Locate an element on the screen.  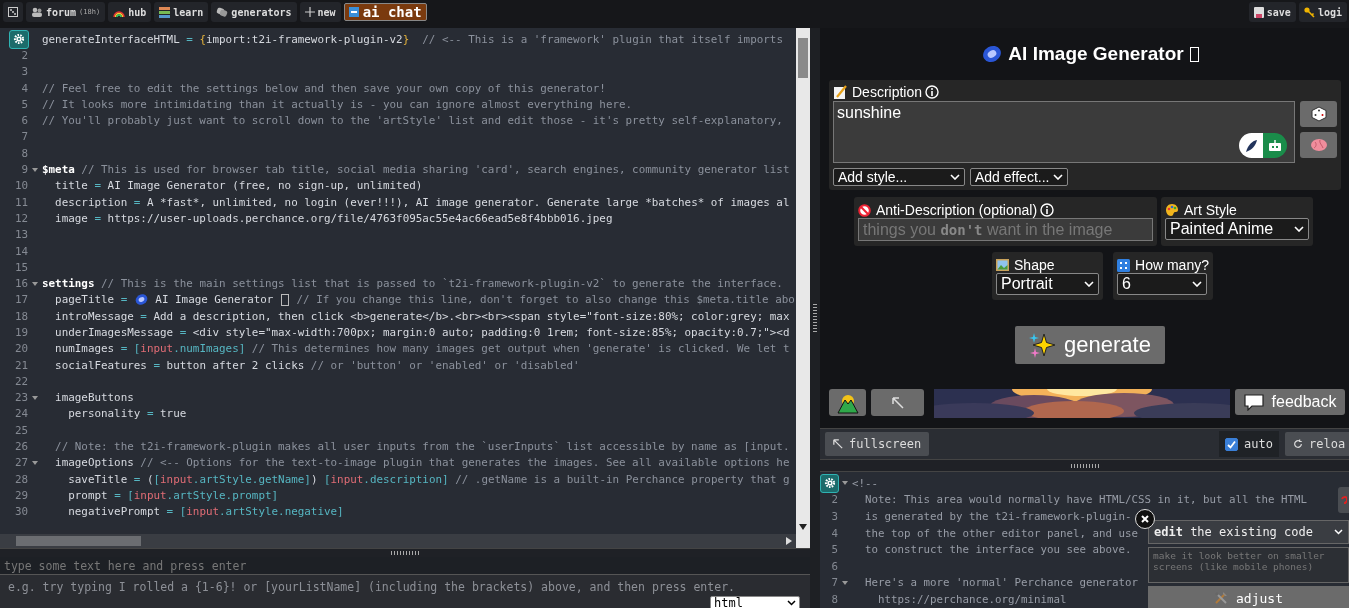
right-arrow-icon is located at coordinates (789, 541).